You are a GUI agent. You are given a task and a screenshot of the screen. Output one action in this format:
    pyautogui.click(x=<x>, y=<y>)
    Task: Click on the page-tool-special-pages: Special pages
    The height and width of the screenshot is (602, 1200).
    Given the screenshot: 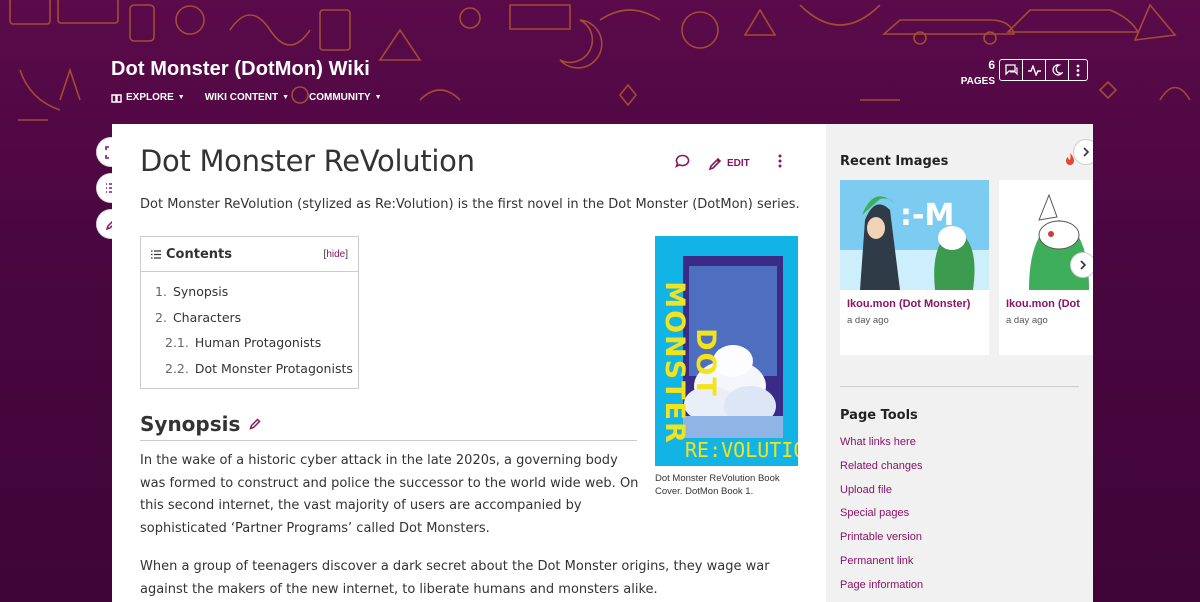 What is the action you would take?
    pyautogui.click(x=881, y=519)
    